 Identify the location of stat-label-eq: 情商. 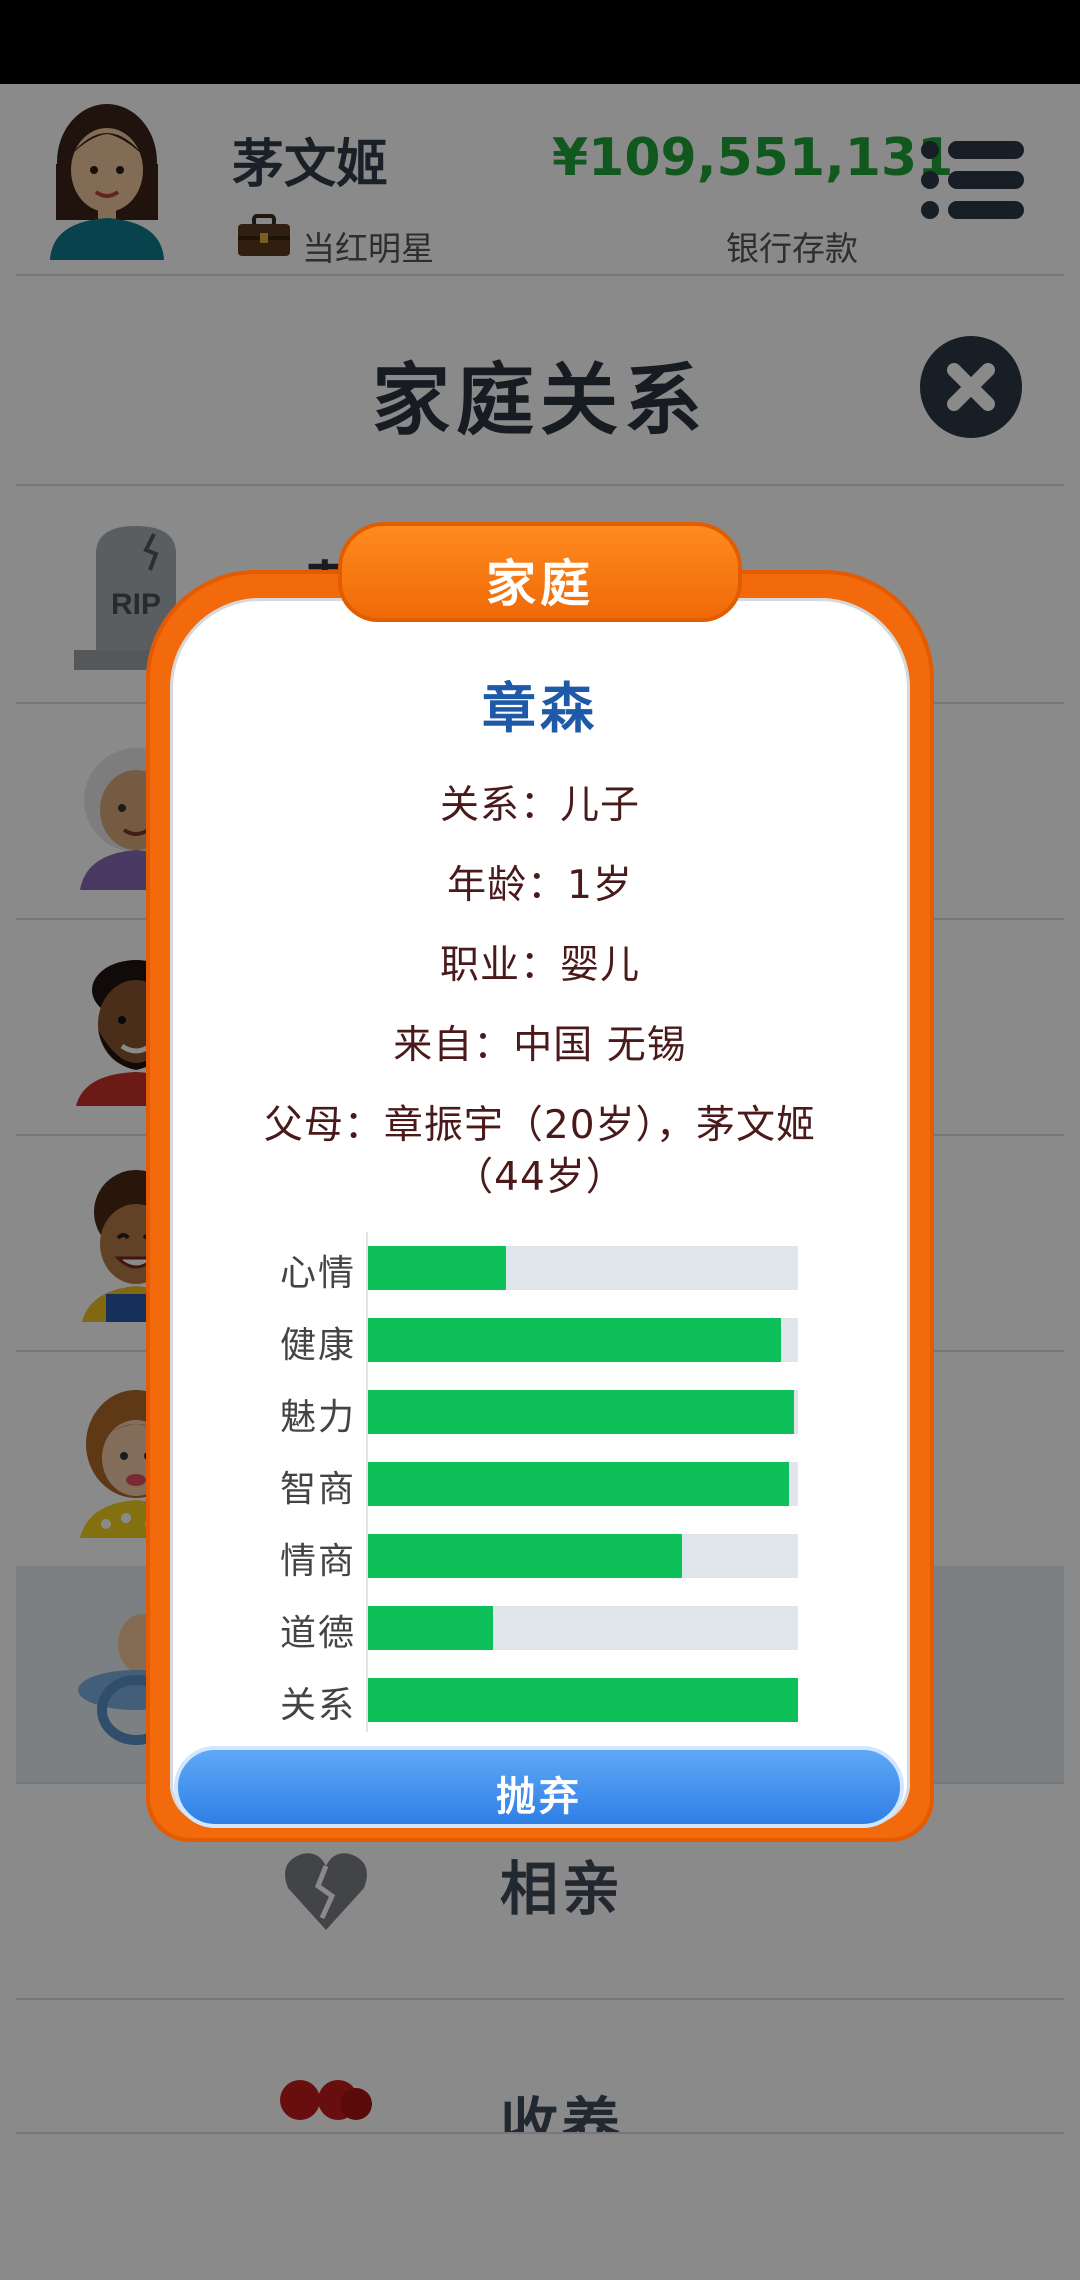
(317, 1561).